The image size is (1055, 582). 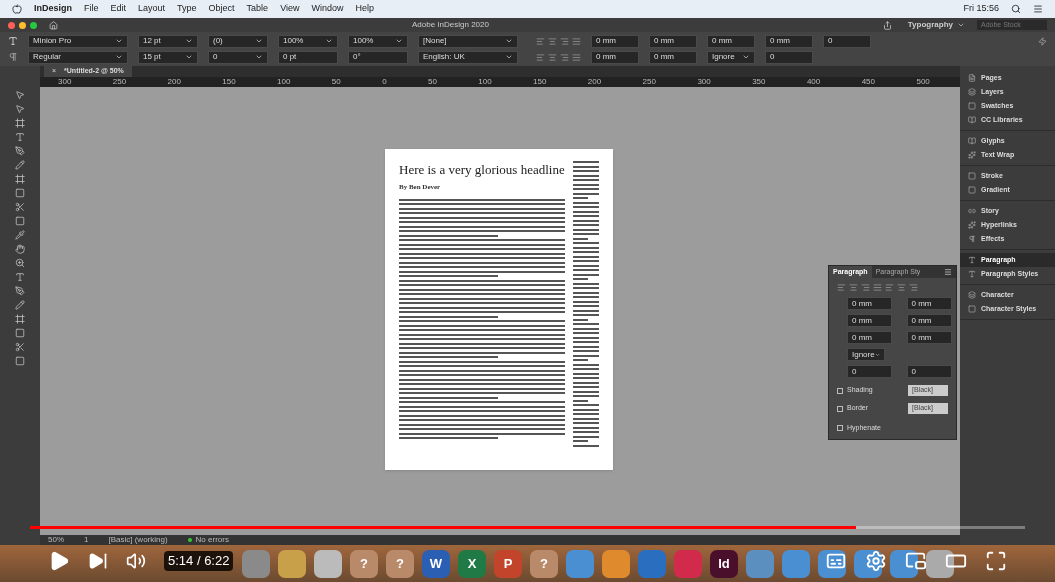 I want to click on menu-item: InDesign, so click(x=53, y=9).